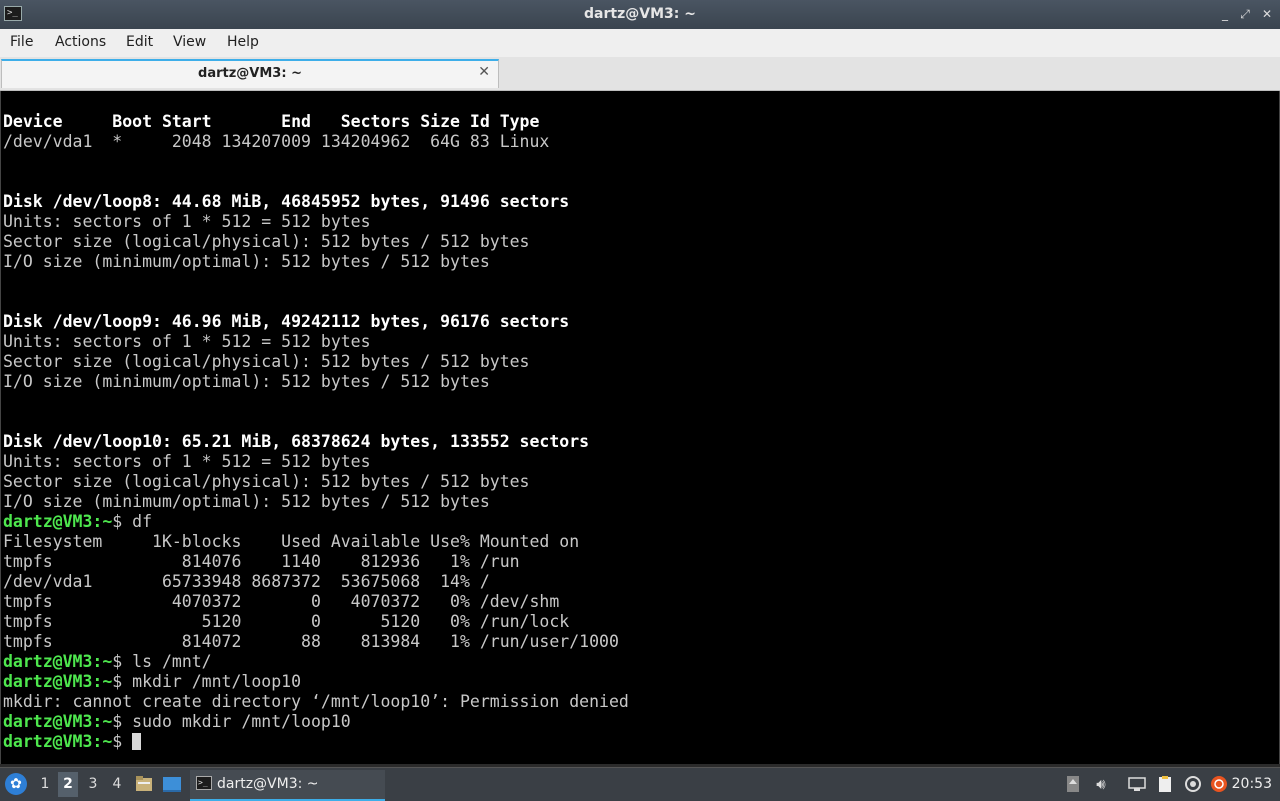  Describe the element at coordinates (1165, 784) in the screenshot. I see `clipboard-icon` at that location.